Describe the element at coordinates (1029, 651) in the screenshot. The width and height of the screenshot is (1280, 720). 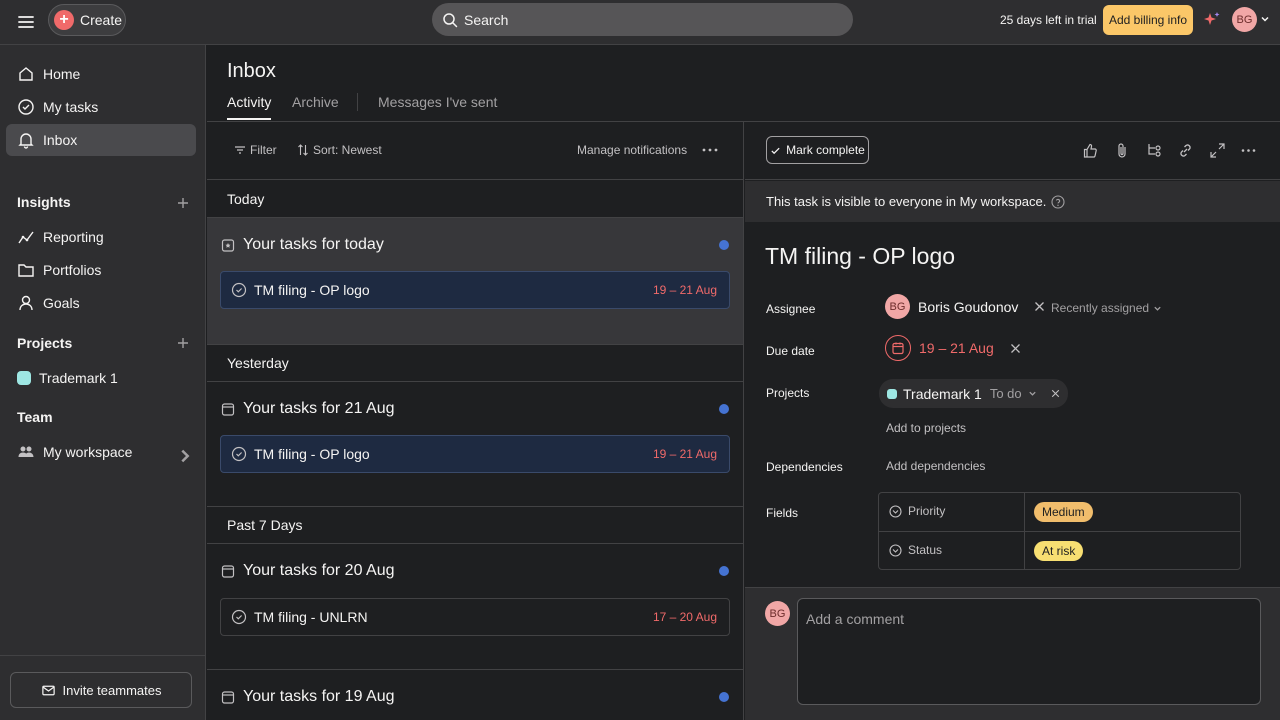
I see `comment-input: Add a comment` at that location.